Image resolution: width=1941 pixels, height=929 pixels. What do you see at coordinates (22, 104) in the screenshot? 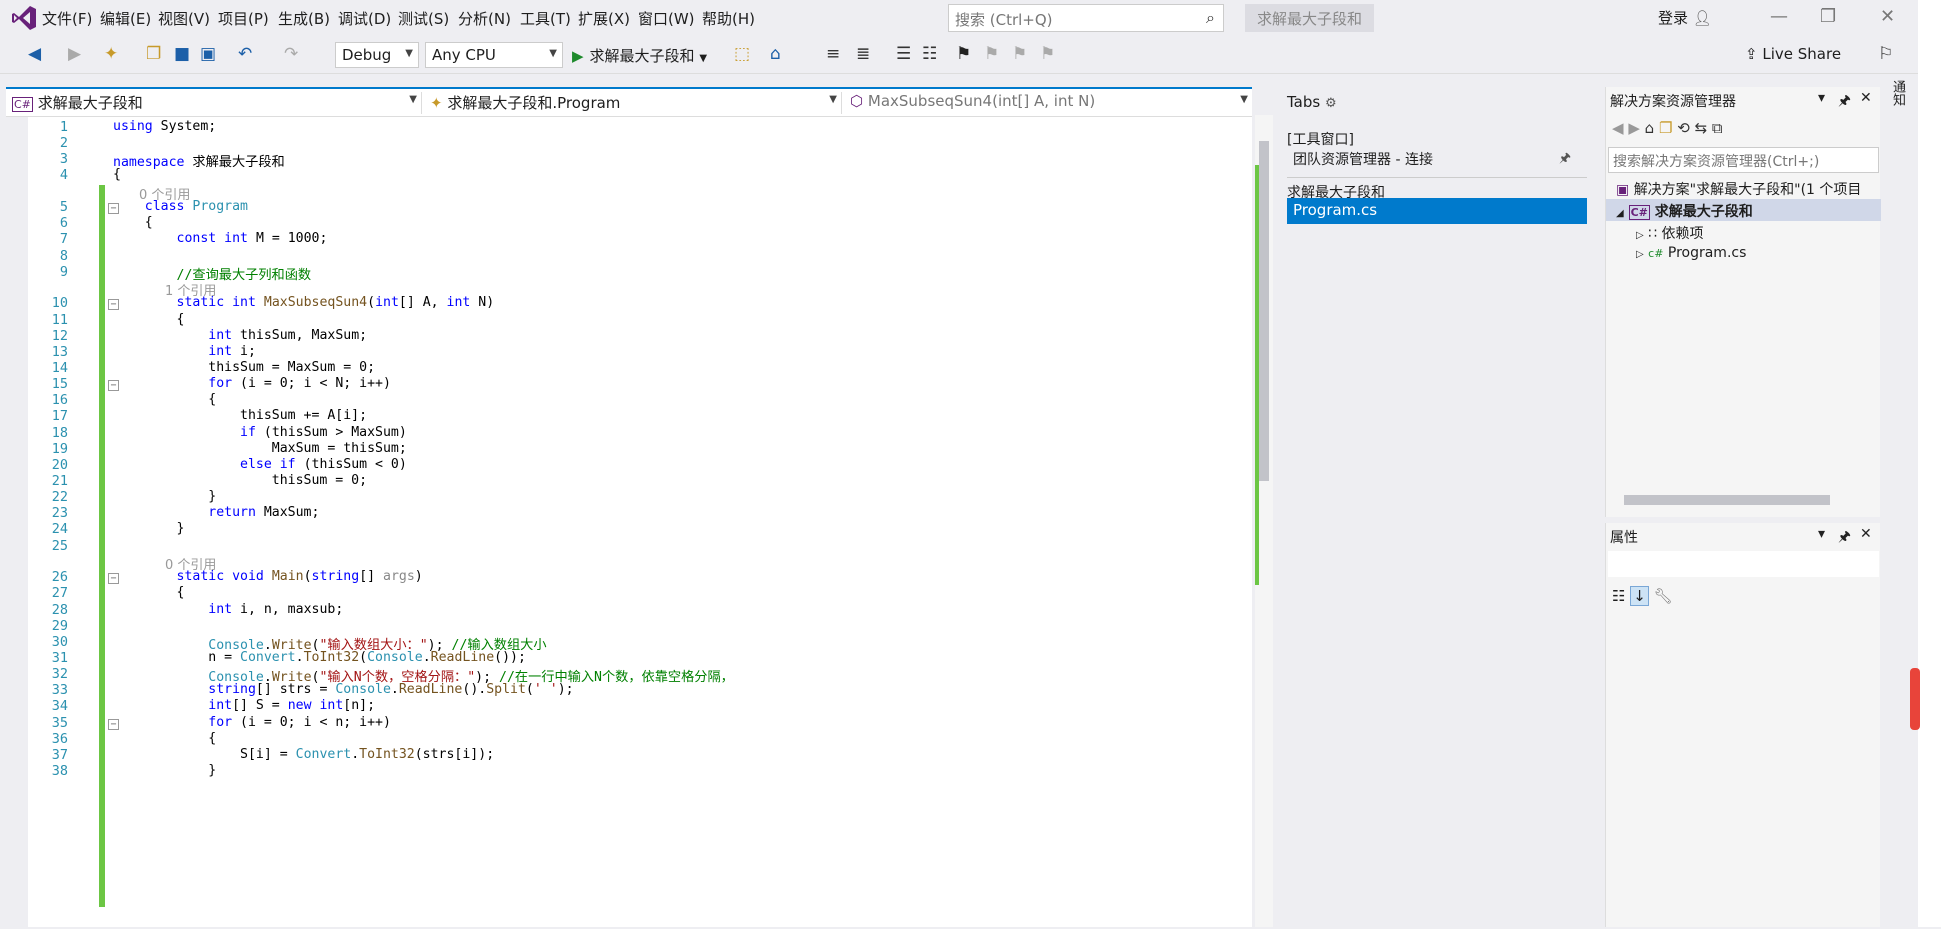
I see `csharp-project-icon: C#` at bounding box center [22, 104].